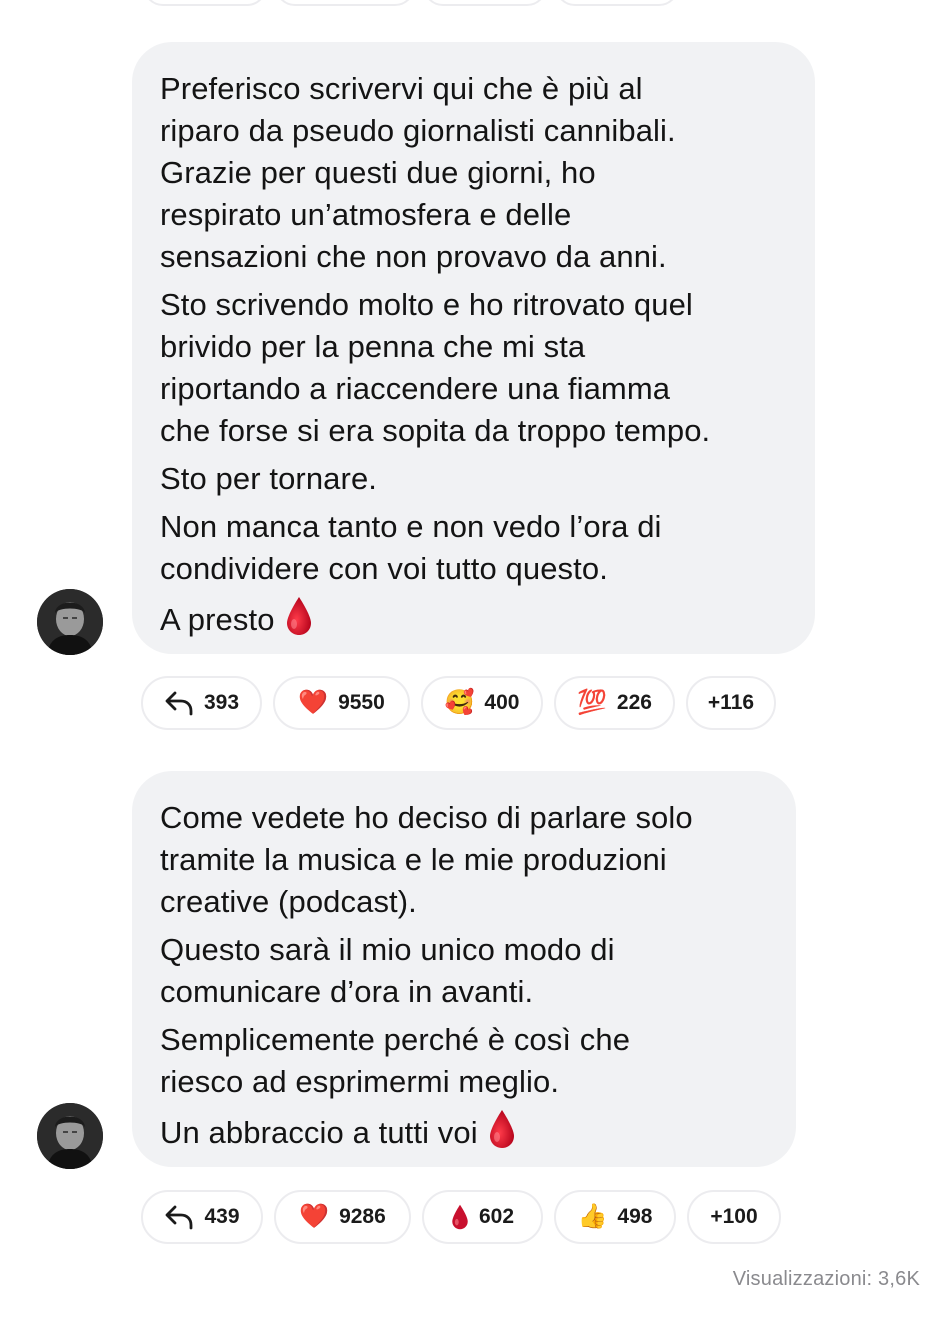 The height and width of the screenshot is (1318, 942). Describe the element at coordinates (482, 703) in the screenshot. I see `reaction-smiling-face-with-hearts: 🥰 400` at that location.